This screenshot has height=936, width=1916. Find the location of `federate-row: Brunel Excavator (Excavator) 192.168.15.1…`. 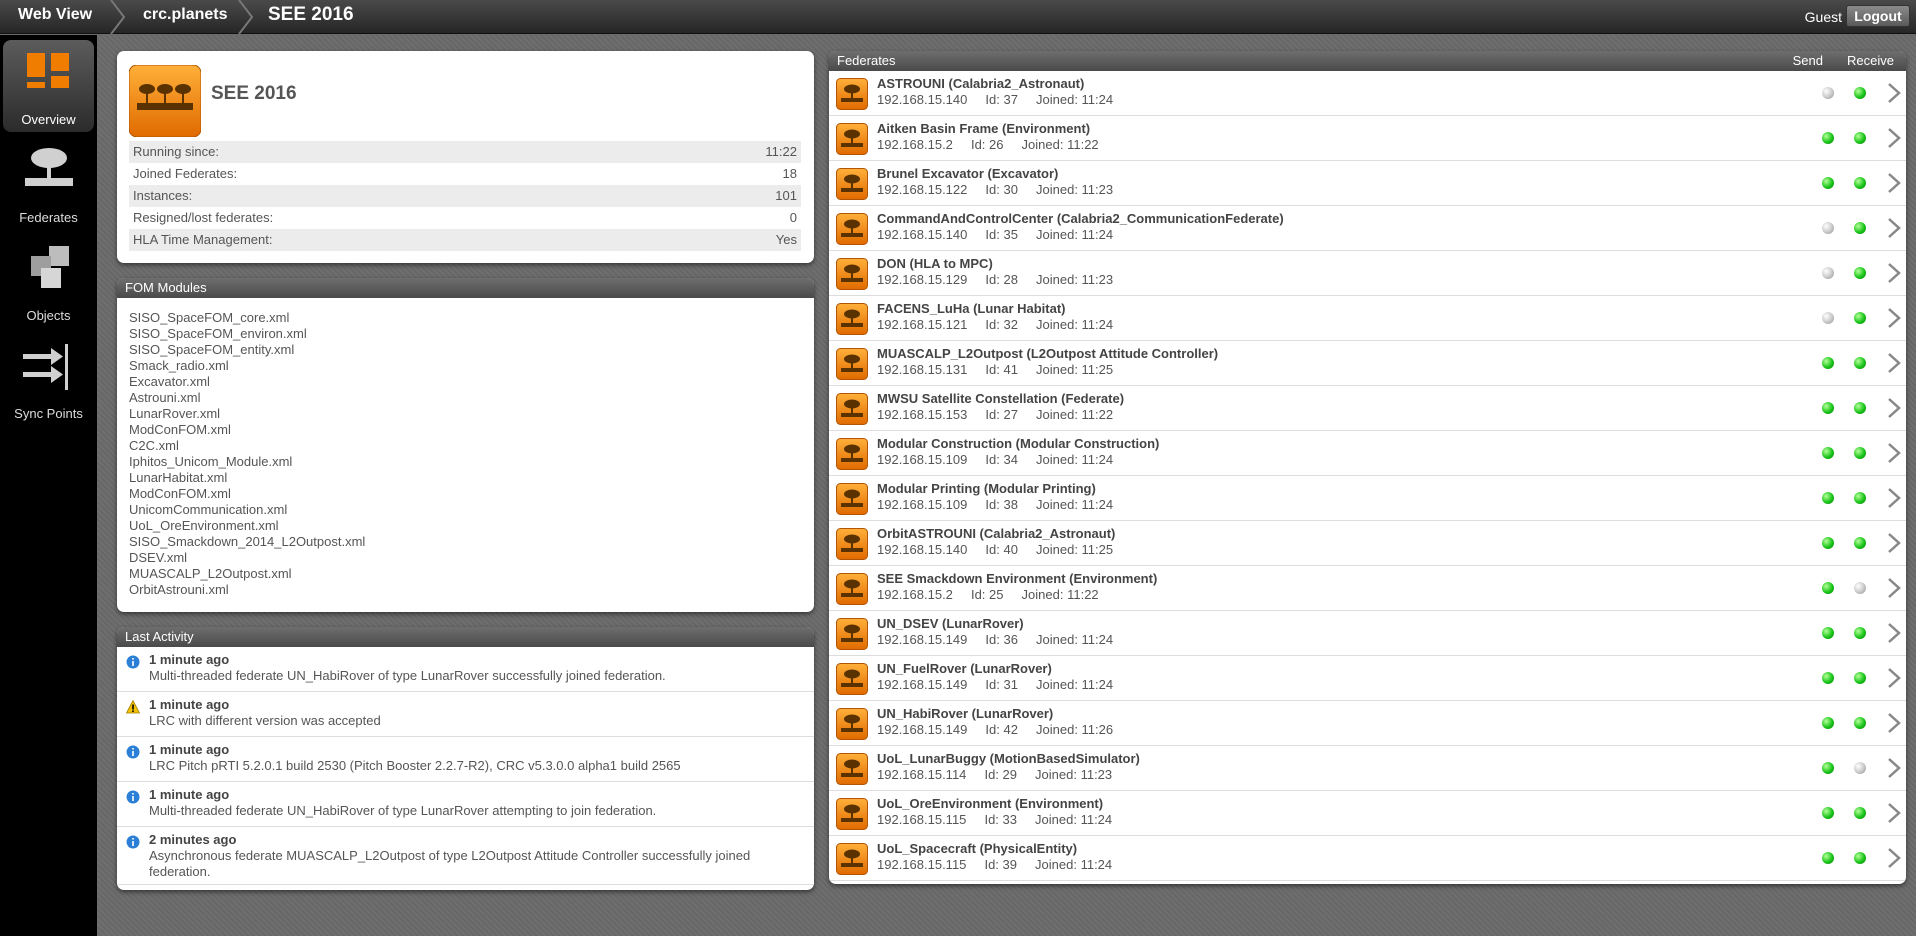

federate-row: Brunel Excavator (Excavator) 192.168.15.1… is located at coordinates (1367, 183).